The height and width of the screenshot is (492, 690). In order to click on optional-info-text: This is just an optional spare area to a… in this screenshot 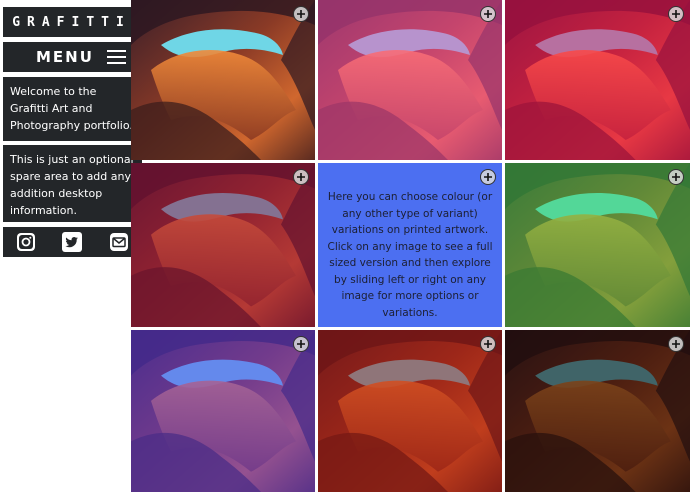, I will do `click(72, 183)`.